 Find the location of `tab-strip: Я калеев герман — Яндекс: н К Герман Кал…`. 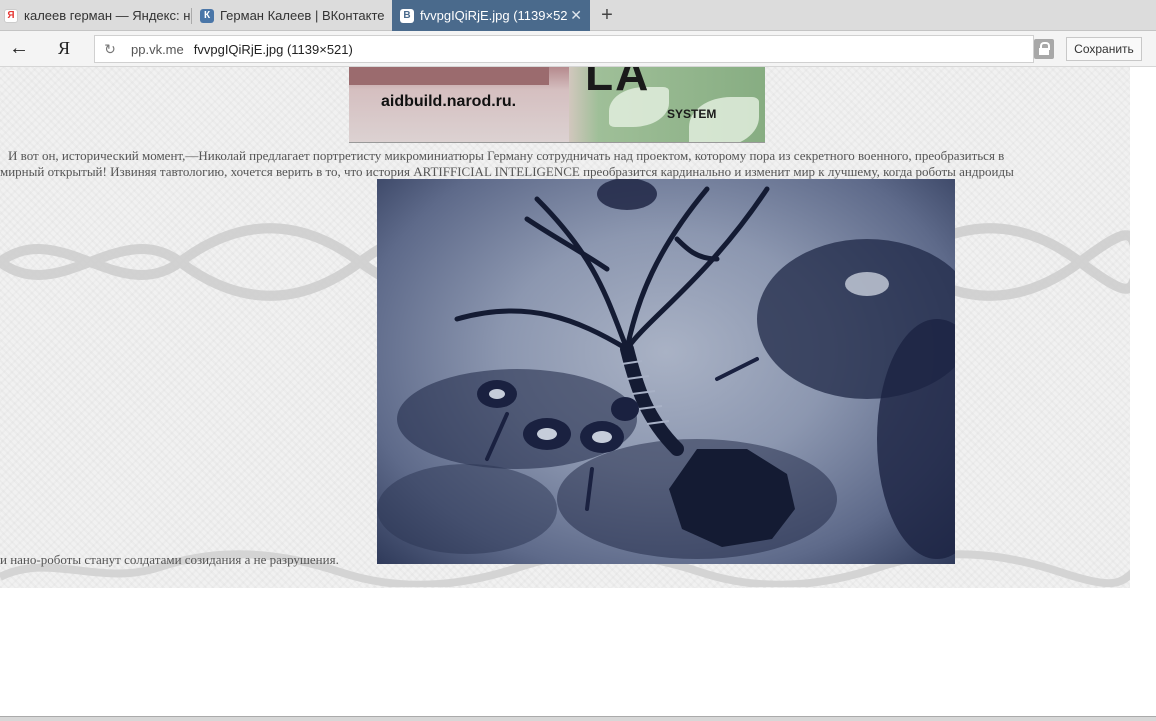

tab-strip: Я калеев герман — Яндекс: н К Герман Кал… is located at coordinates (578, 15).